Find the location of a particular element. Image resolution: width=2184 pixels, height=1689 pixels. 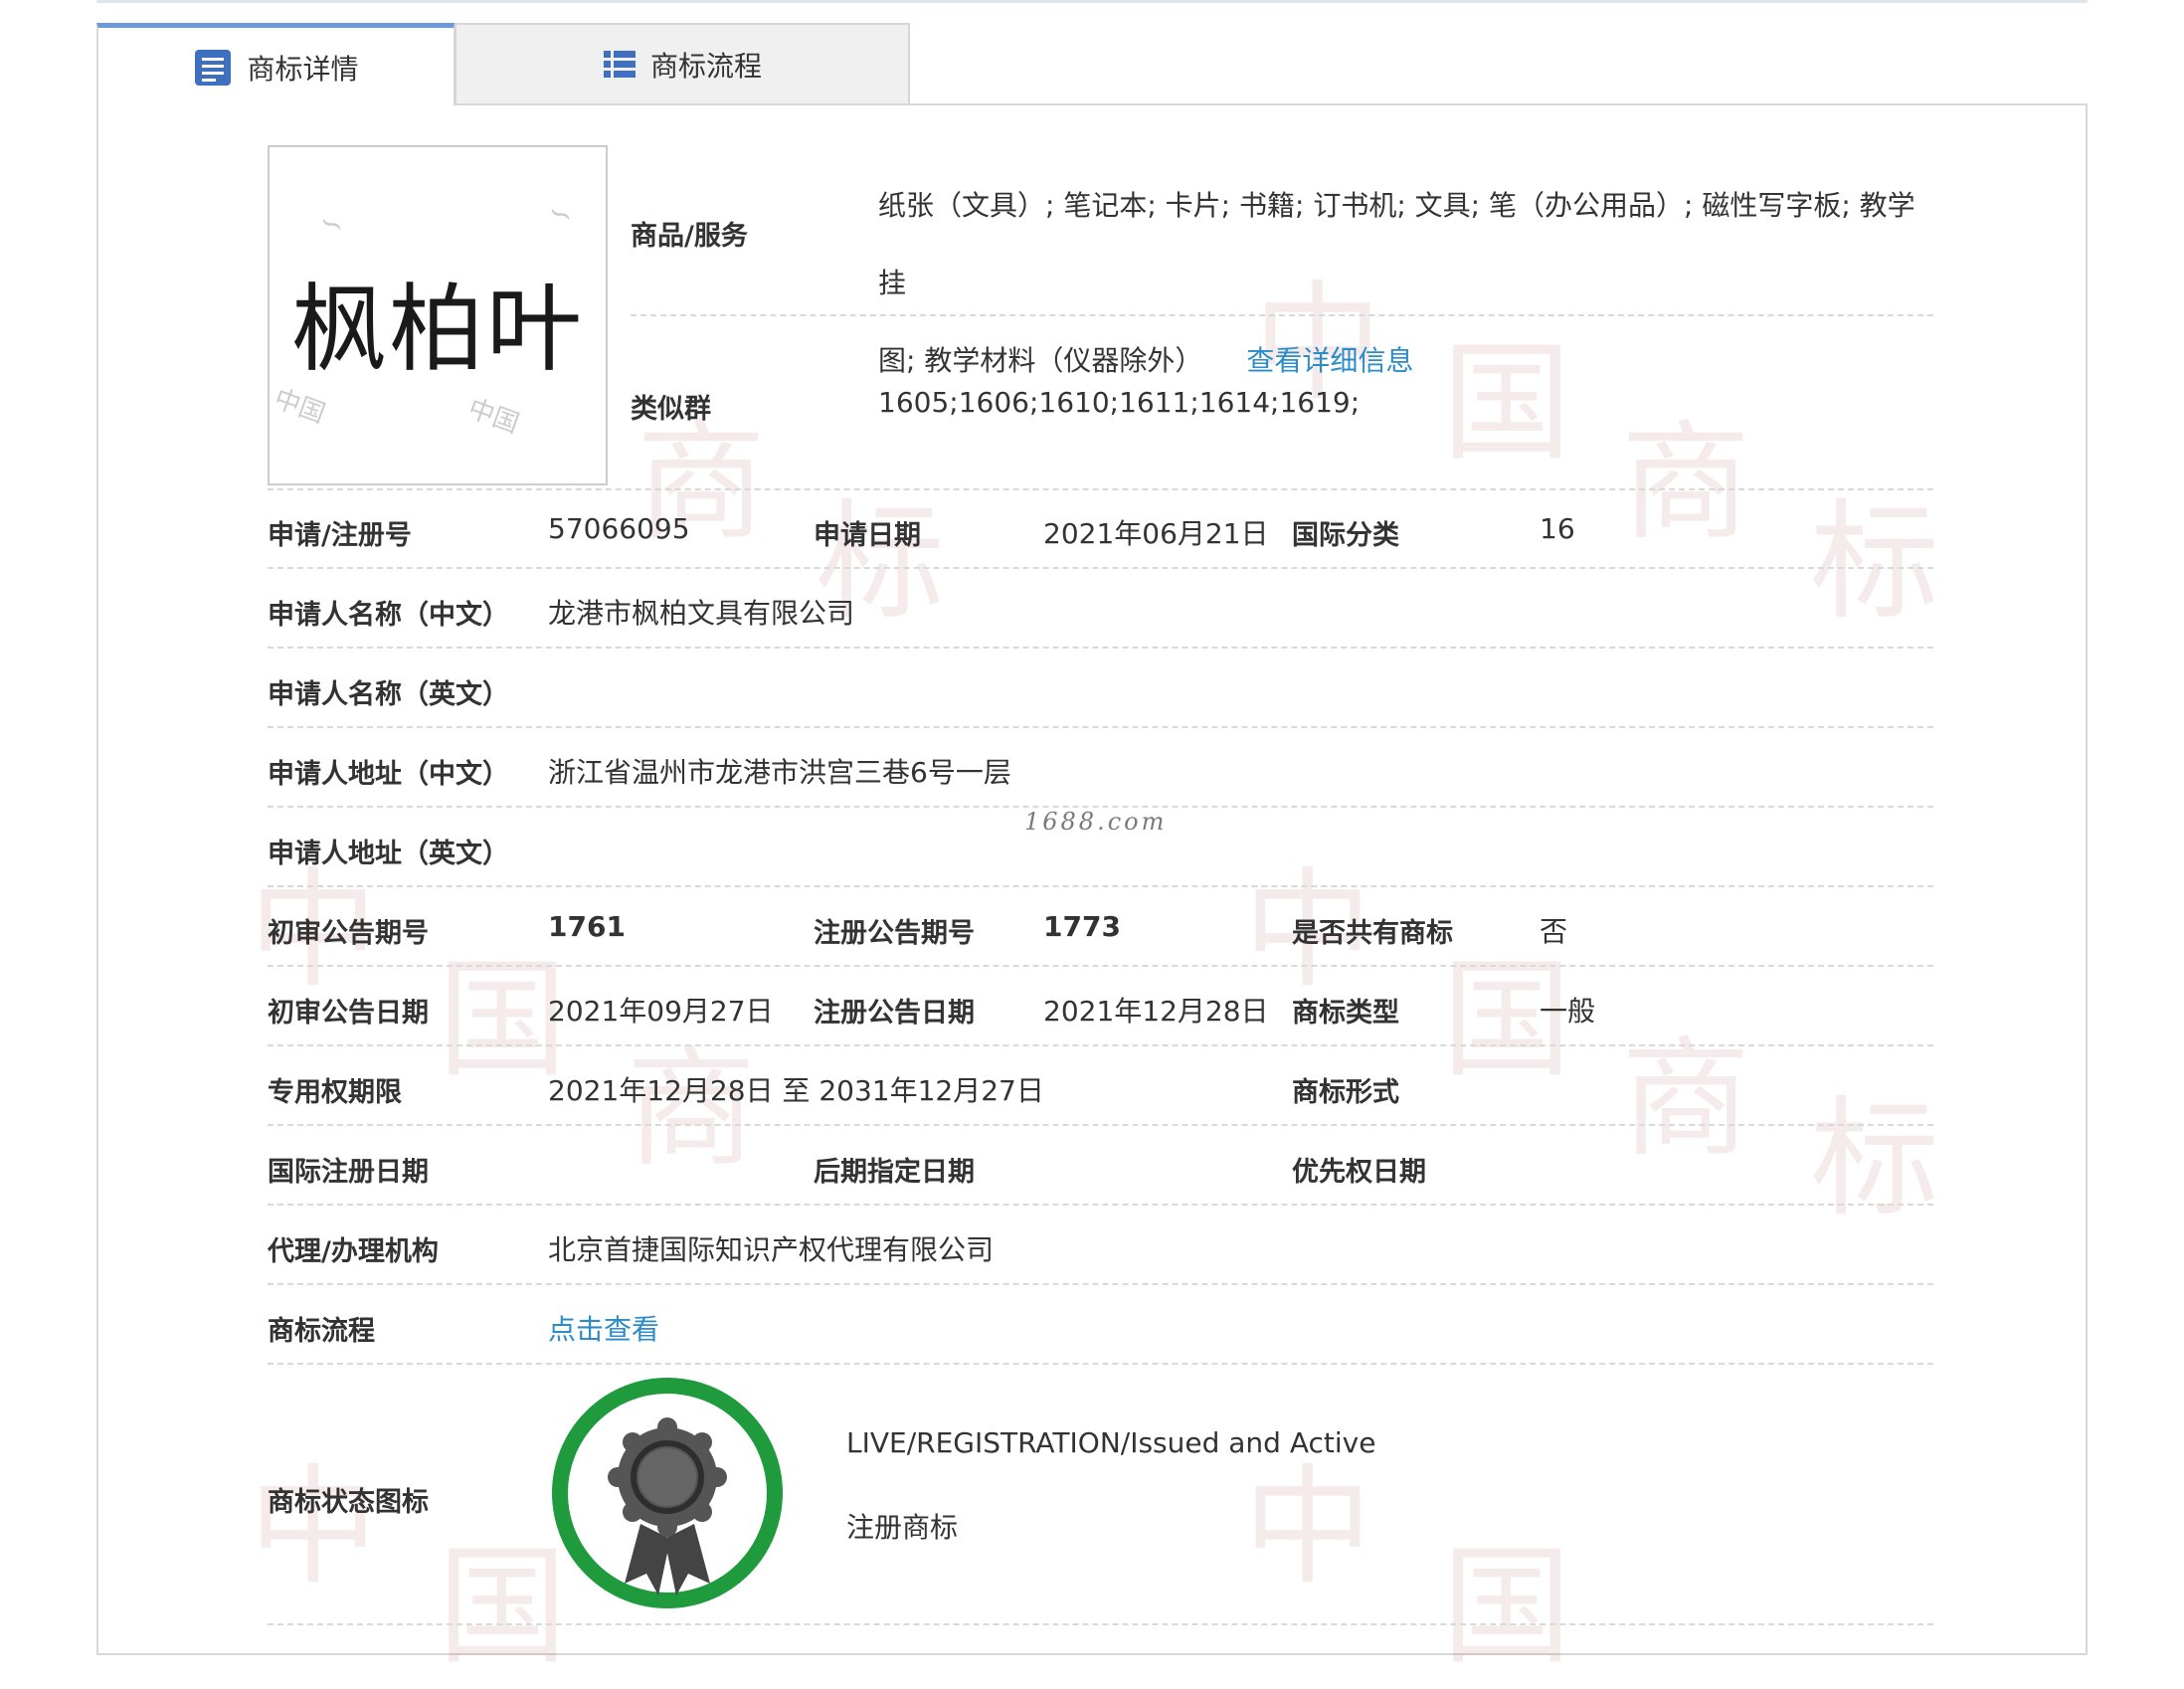

tm-type-label: 商标类型 is located at coordinates (1345, 1013).